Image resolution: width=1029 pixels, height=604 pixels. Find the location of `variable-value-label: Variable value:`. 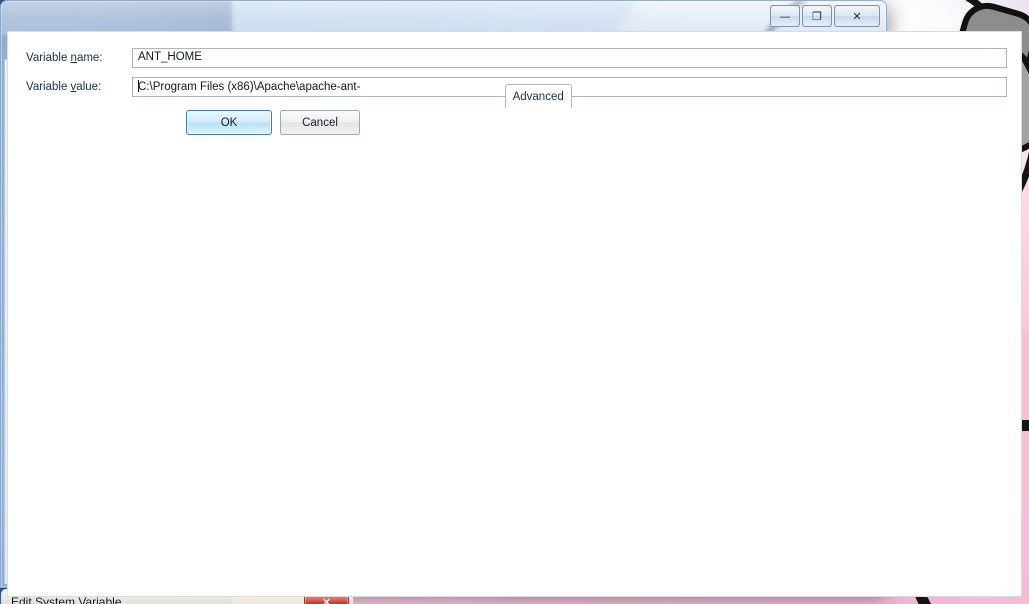

variable-value-label: Variable value: is located at coordinates (64, 87).